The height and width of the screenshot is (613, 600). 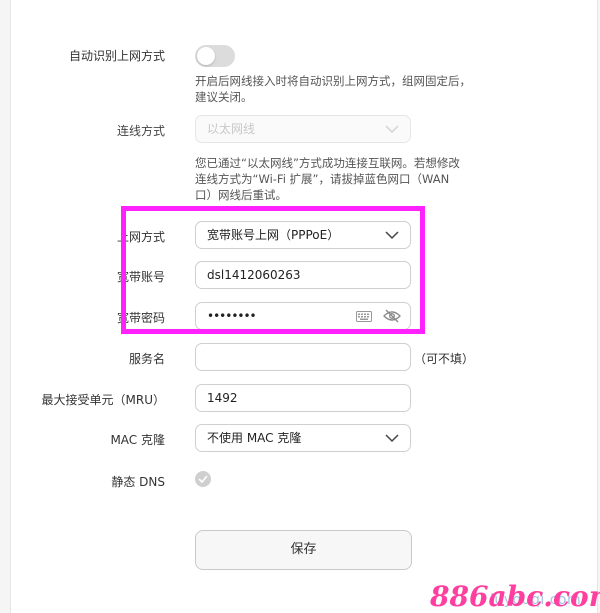 I want to click on auto-detect-label: 自动识别上网方式, so click(x=116, y=56).